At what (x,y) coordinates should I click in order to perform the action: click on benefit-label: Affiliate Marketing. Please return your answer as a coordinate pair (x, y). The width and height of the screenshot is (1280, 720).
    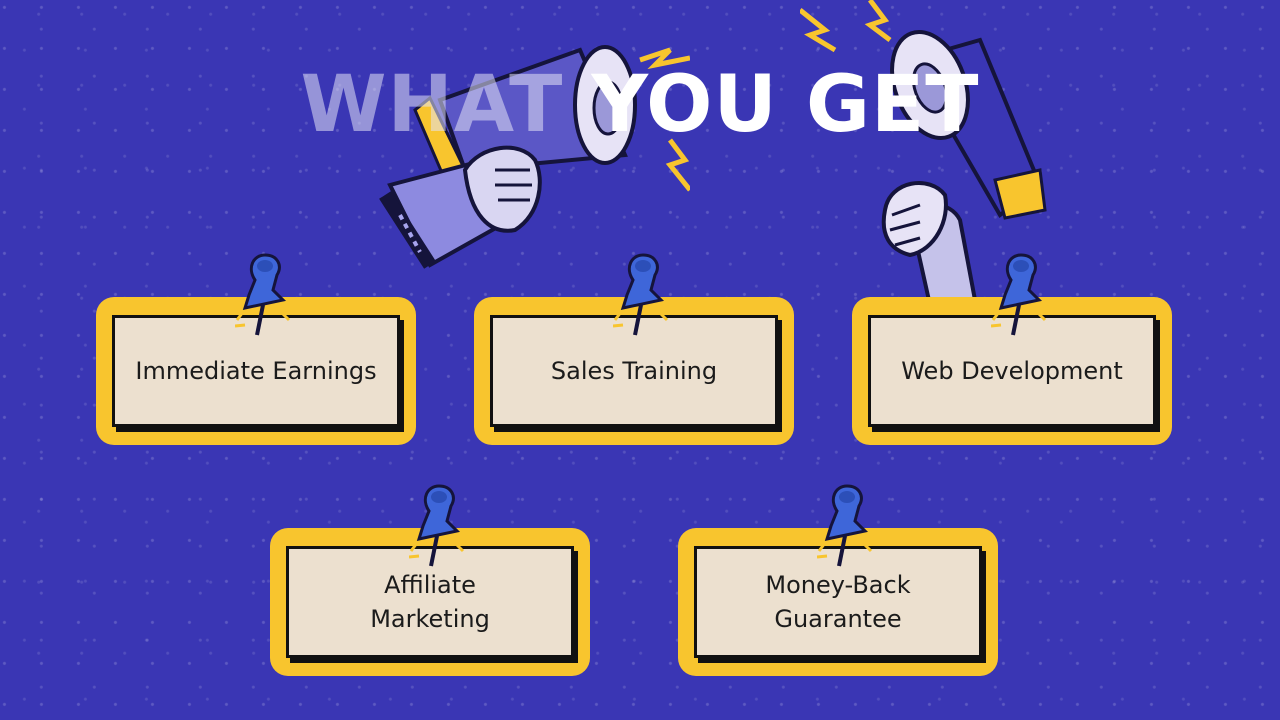
    Looking at the image, I should click on (430, 602).